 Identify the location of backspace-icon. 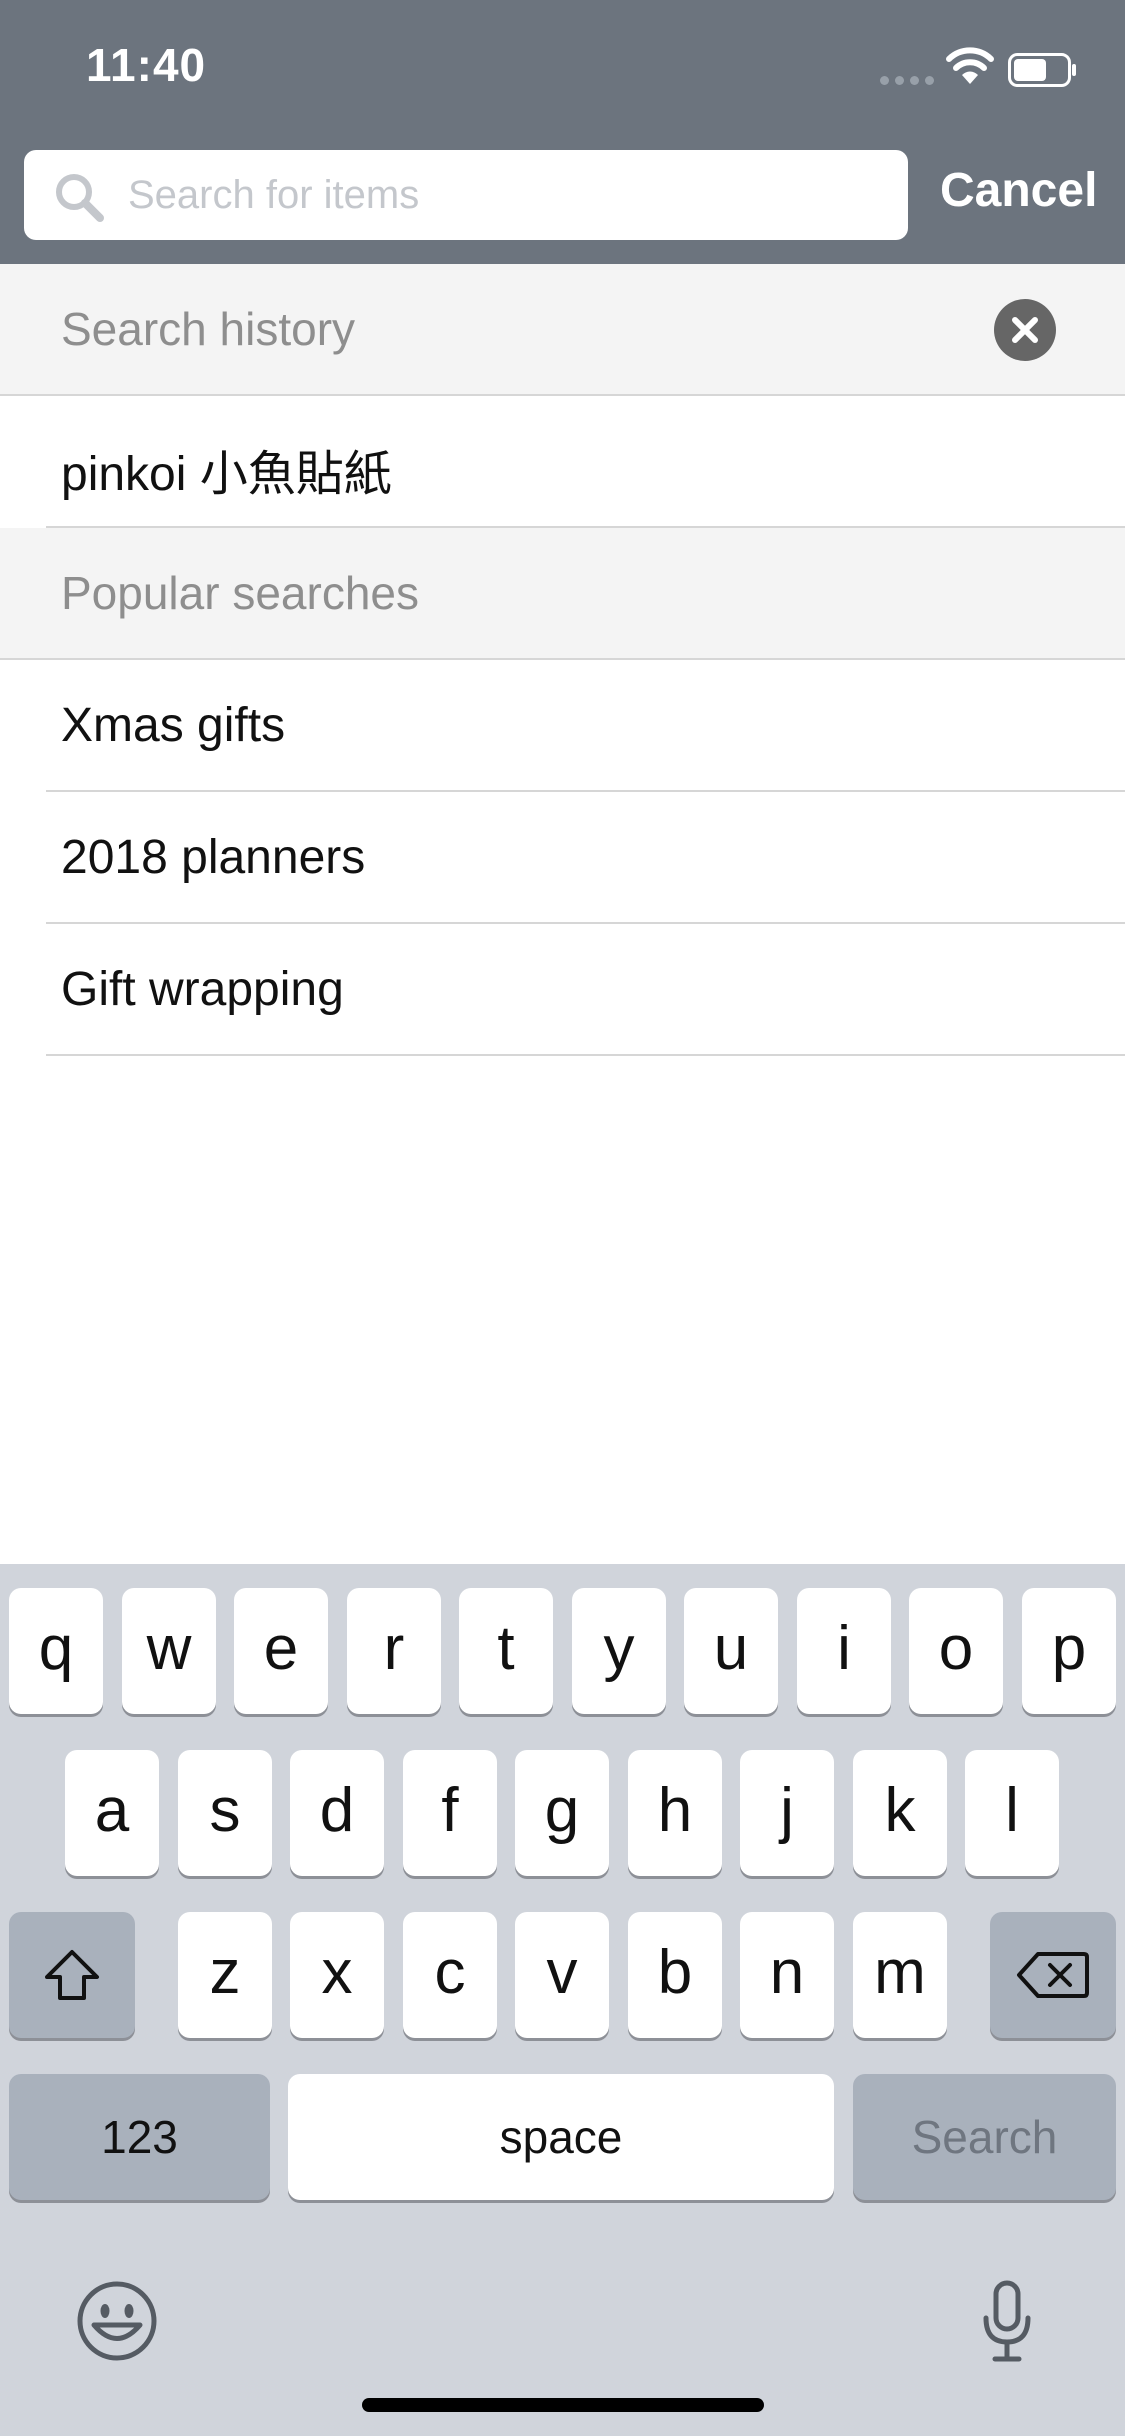
(1053, 1975).